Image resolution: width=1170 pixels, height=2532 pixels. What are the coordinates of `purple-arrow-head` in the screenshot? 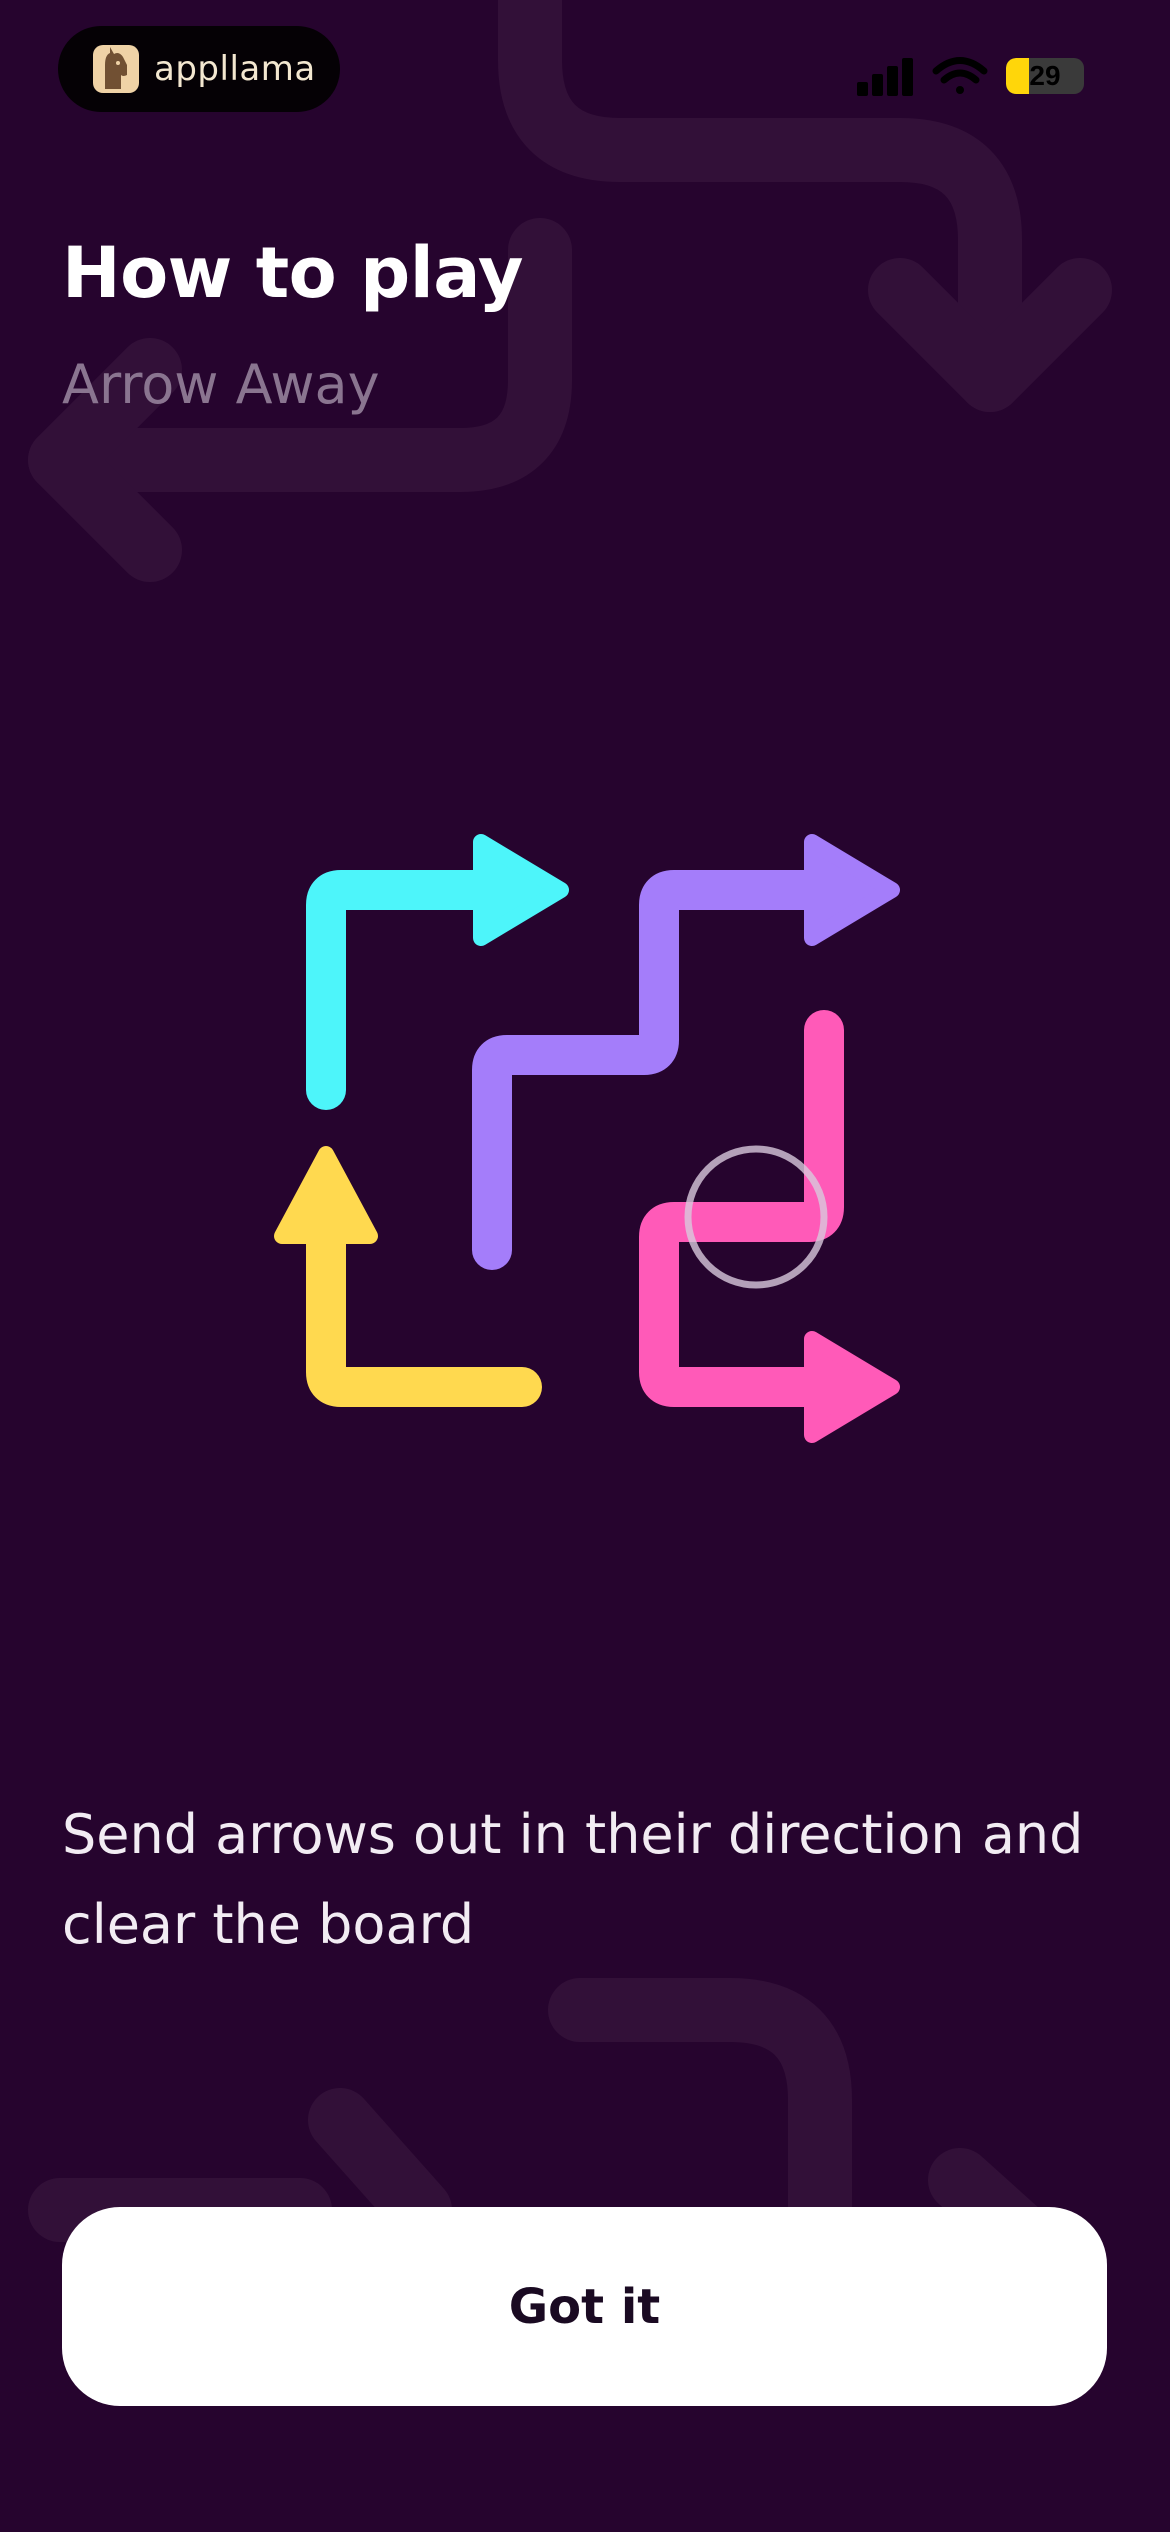 It's located at (852, 890).